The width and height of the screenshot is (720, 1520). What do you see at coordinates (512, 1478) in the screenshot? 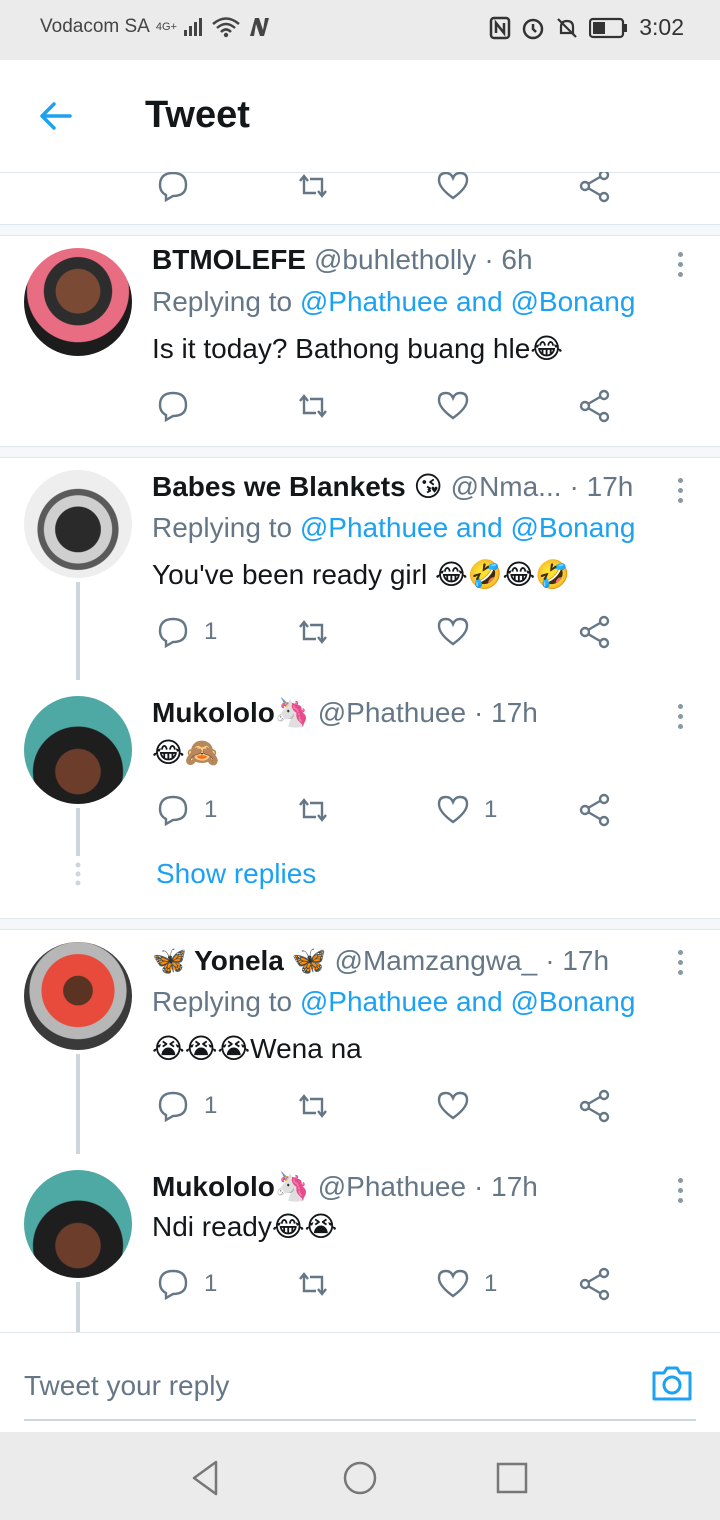
I see `nav-recents-icon` at bounding box center [512, 1478].